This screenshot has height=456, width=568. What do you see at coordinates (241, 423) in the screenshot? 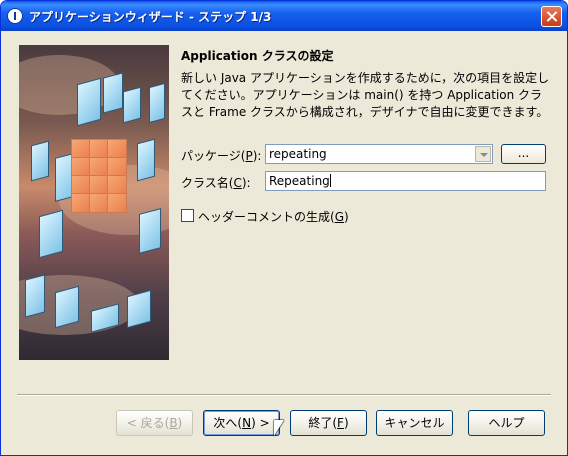
I see `next-button: 次へ(N) >` at bounding box center [241, 423].